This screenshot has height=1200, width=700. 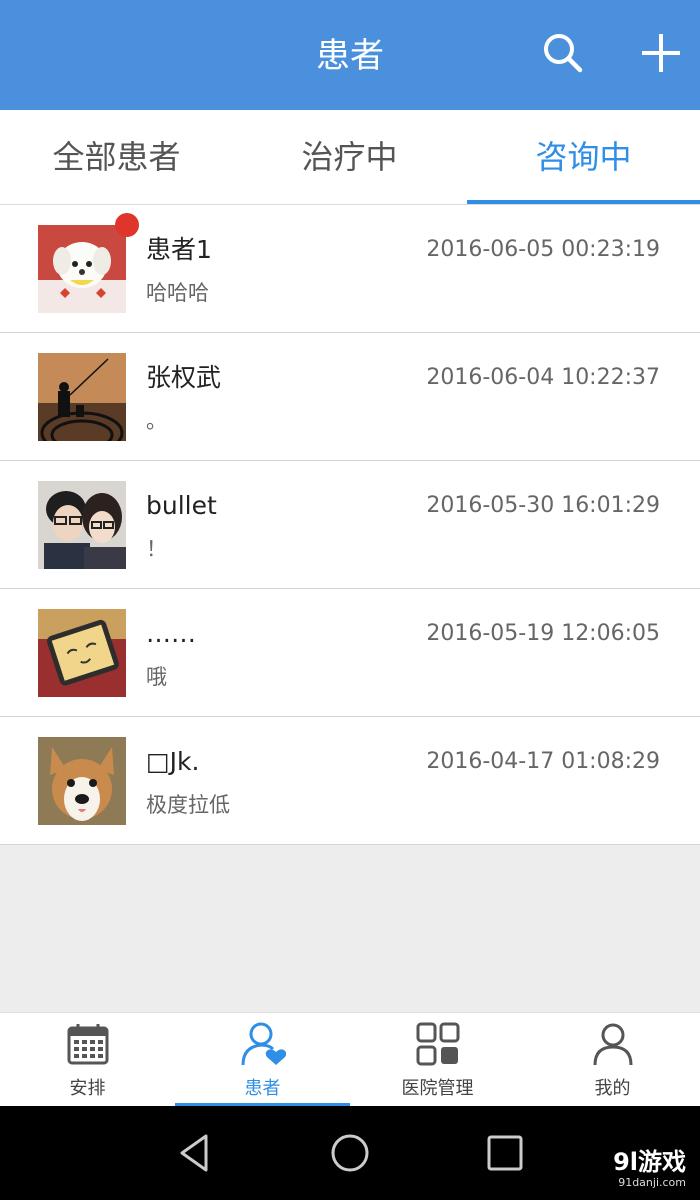 What do you see at coordinates (612, 1088) in the screenshot?
I see `nav-label: 我的` at bounding box center [612, 1088].